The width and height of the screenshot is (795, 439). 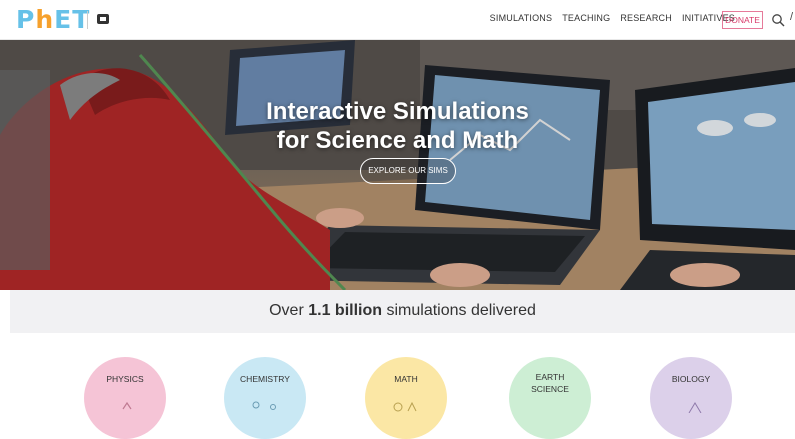 What do you see at coordinates (742, 20) in the screenshot?
I see `donate-button: DONATE` at bounding box center [742, 20].